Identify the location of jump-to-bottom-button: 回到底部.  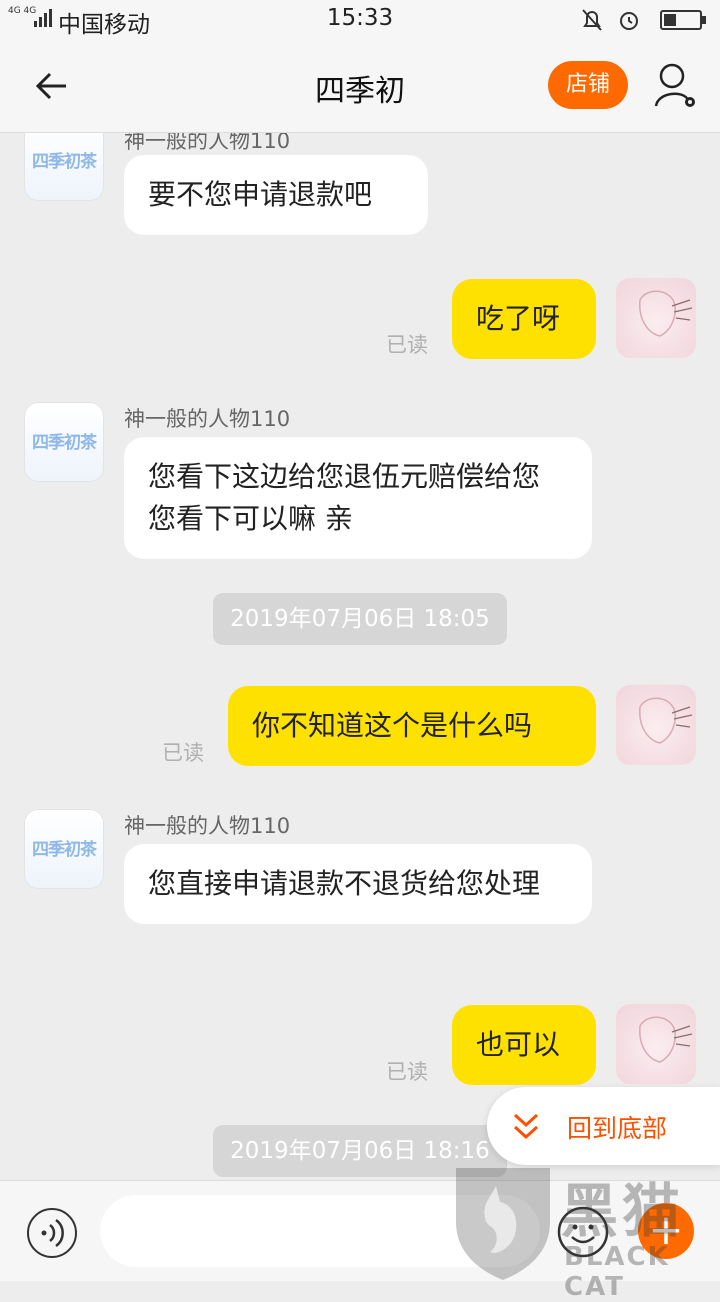
(603, 1126).